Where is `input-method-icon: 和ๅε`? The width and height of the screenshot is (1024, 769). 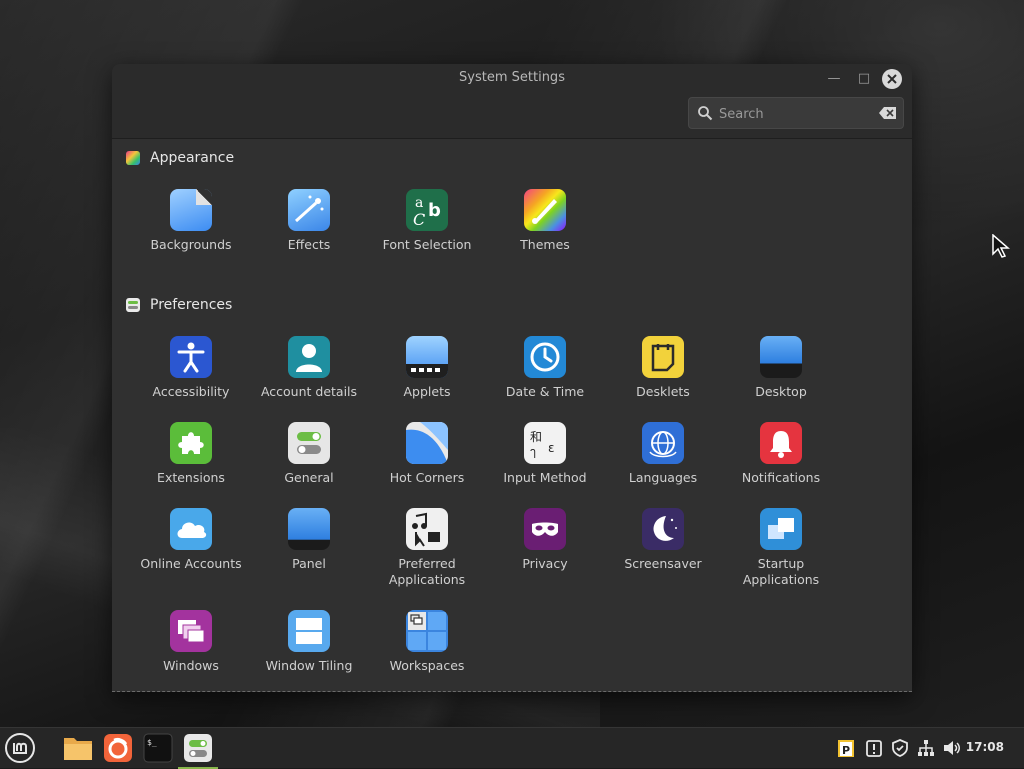
input-method-icon: 和ๅε is located at coordinates (545, 443).